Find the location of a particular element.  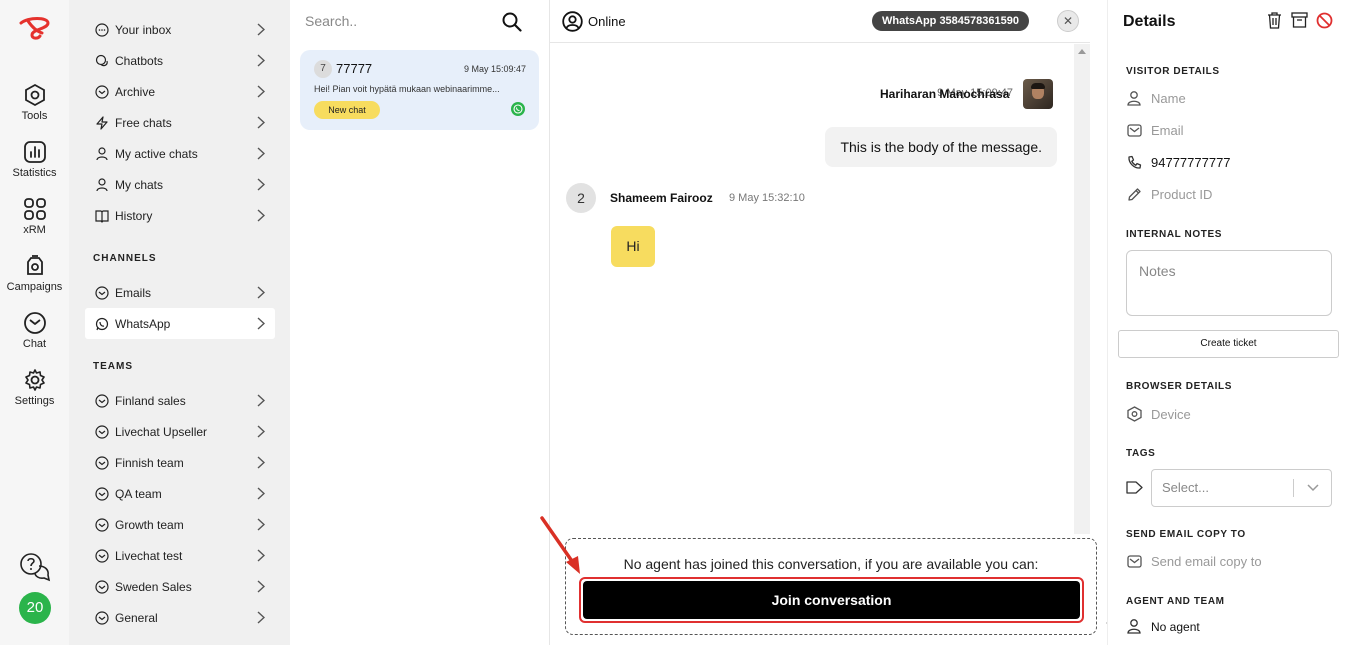

chat-card-time: 9 May 15:09:47 is located at coordinates (494, 69).